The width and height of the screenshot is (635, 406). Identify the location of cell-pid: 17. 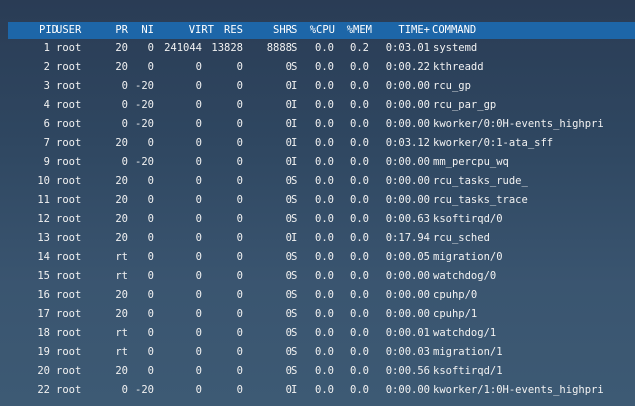
(43, 314).